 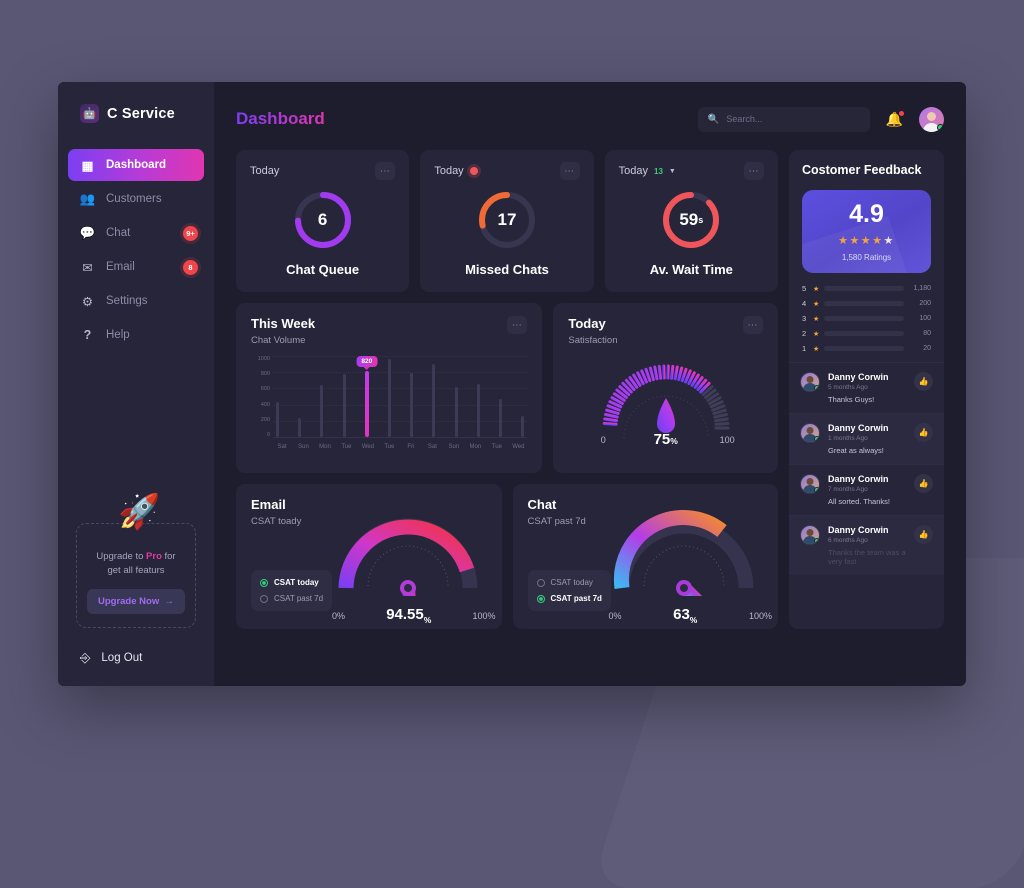 I want to click on logout-button: ⎆ Log Out, so click(x=136, y=662).